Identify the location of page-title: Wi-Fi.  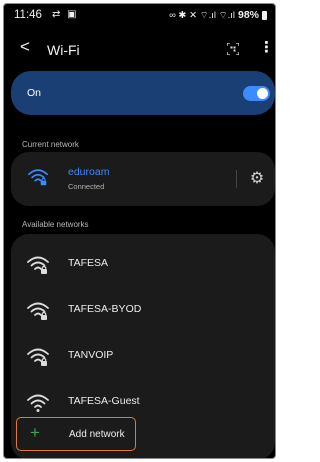
(63, 50).